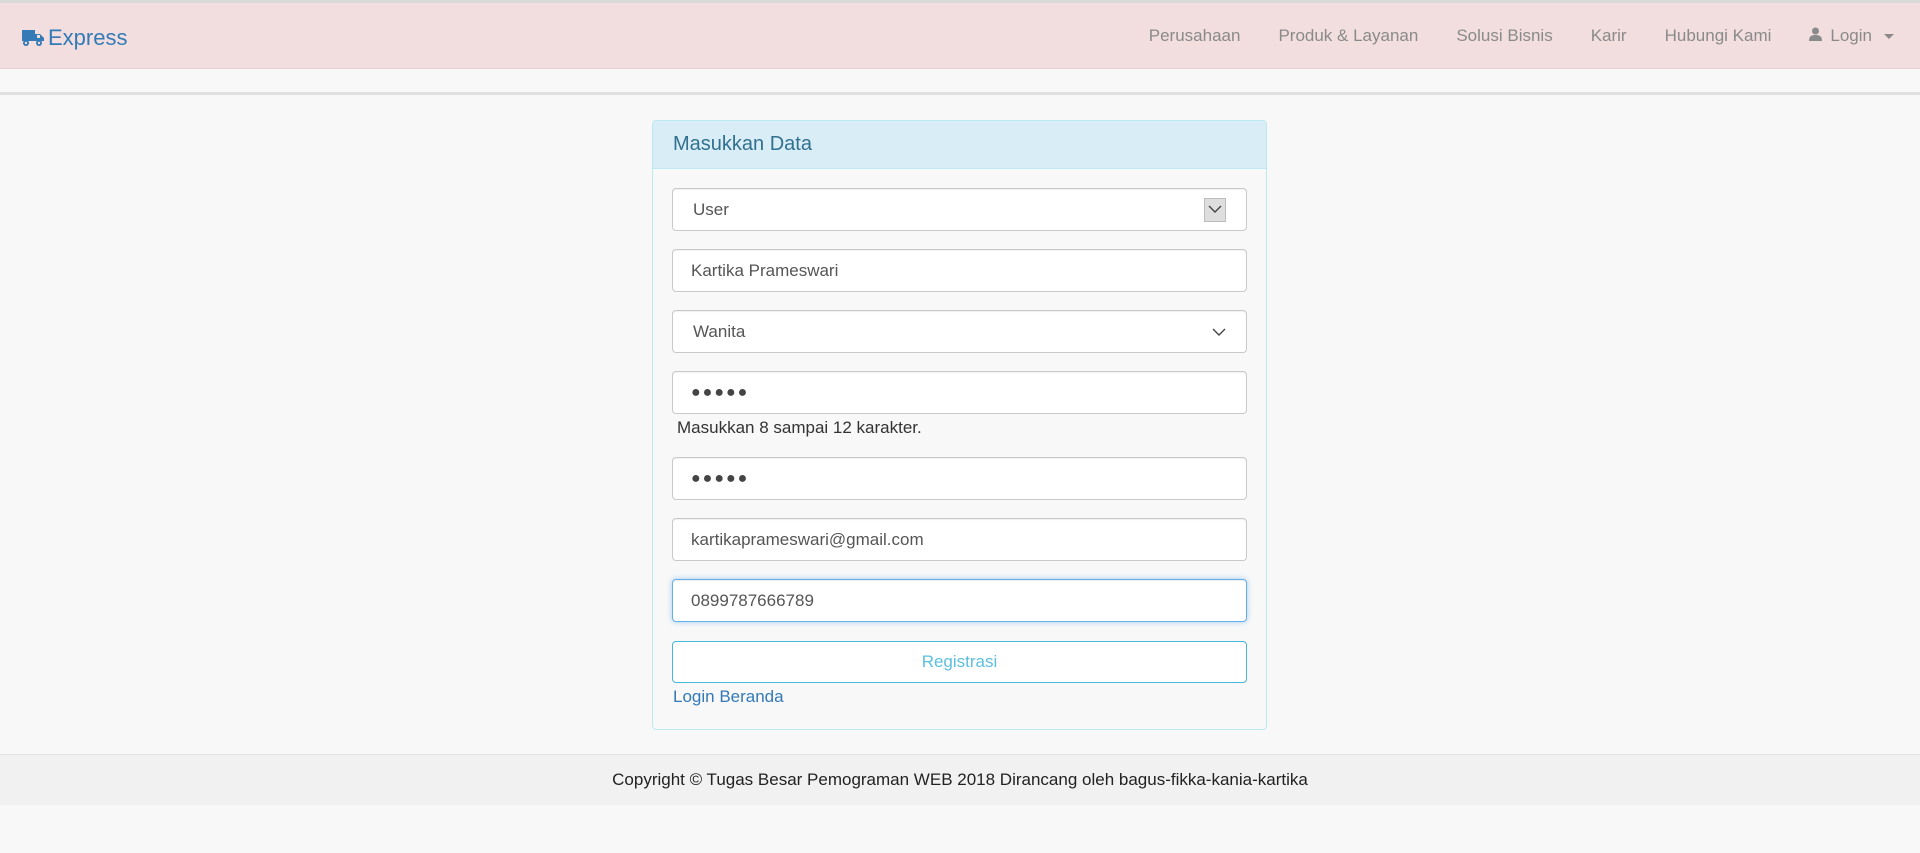 The width and height of the screenshot is (1920, 853). Describe the element at coordinates (960, 829) in the screenshot. I see `page-bottom` at that location.